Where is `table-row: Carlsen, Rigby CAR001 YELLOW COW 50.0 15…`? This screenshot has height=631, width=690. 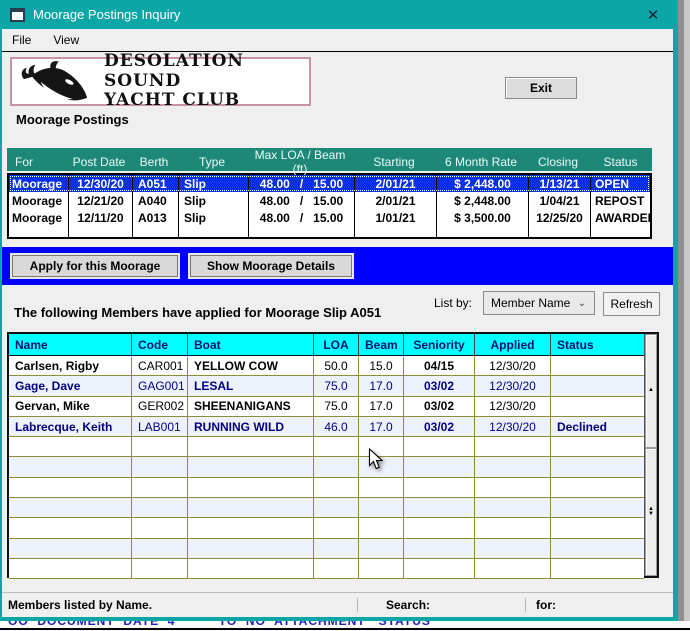
table-row: Carlsen, Rigby CAR001 YELLOW COW 50.0 15… is located at coordinates (326, 366).